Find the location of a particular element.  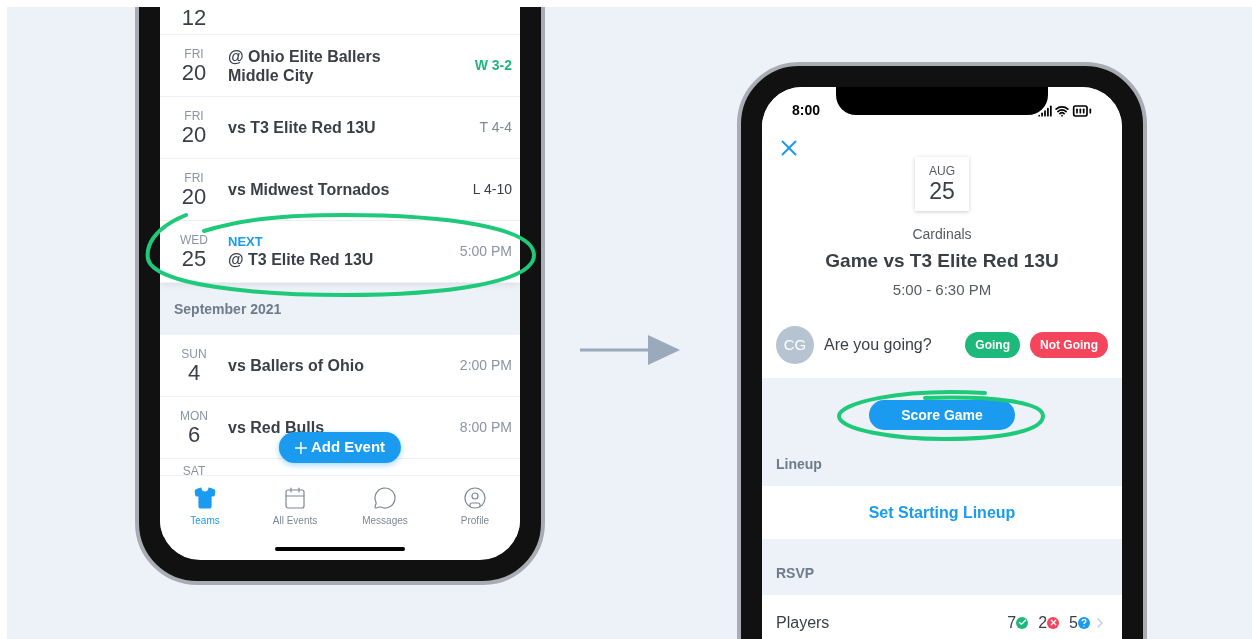

weekday-label: SUN is located at coordinates (194, 353).